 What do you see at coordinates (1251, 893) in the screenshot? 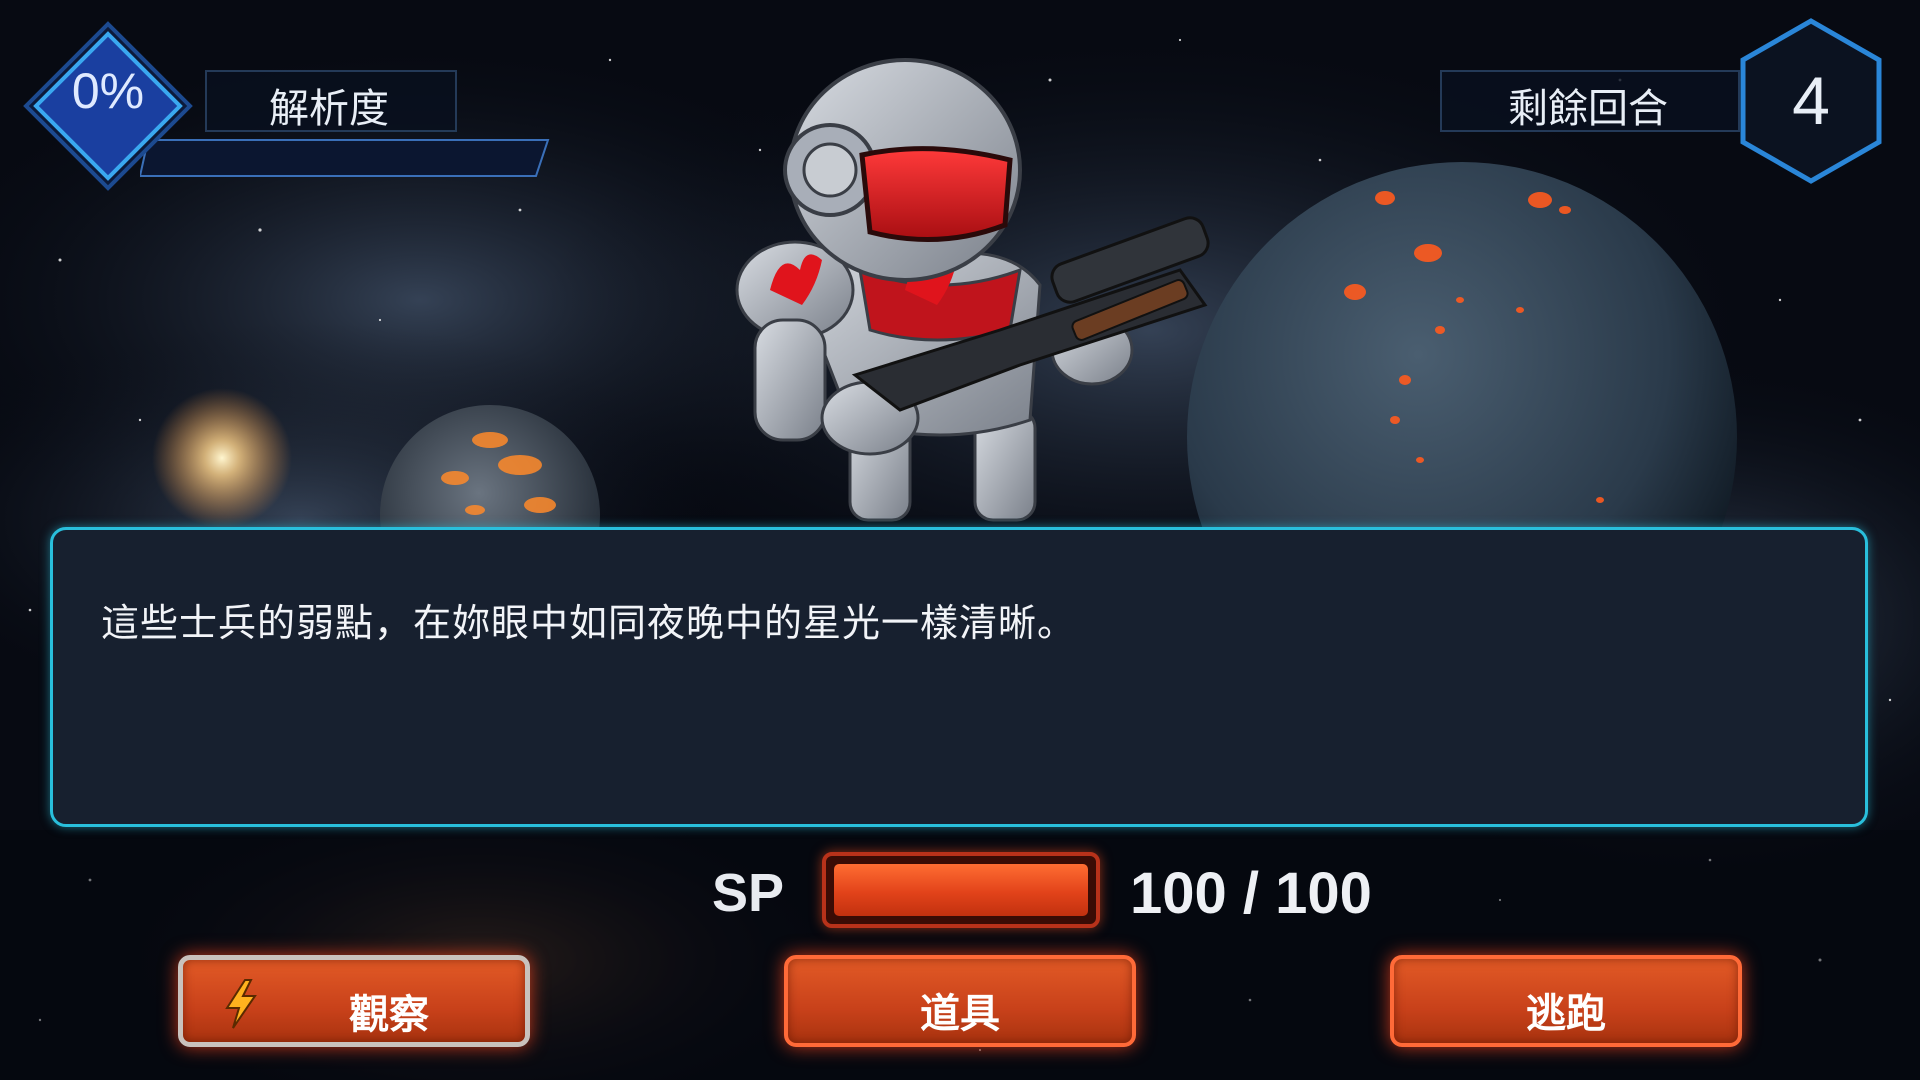
I see `sp-value: 100 / 100` at bounding box center [1251, 893].